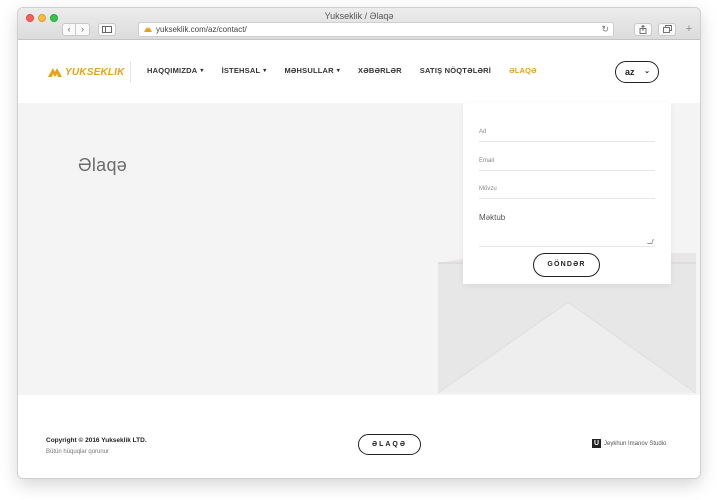  What do you see at coordinates (566, 265) in the screenshot?
I see `send-button: GÖNDƏR` at bounding box center [566, 265].